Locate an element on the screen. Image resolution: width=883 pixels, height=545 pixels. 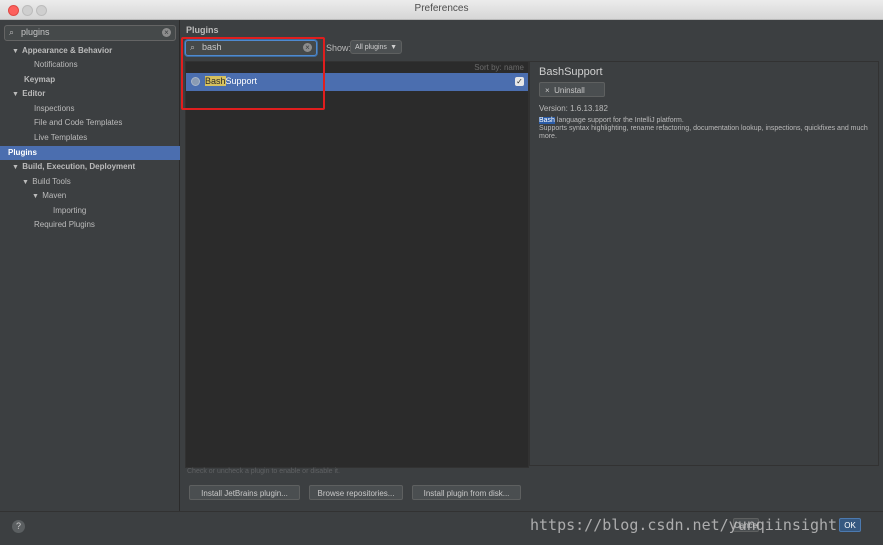
title-bar: Preferences is located at coordinates (441, 10).